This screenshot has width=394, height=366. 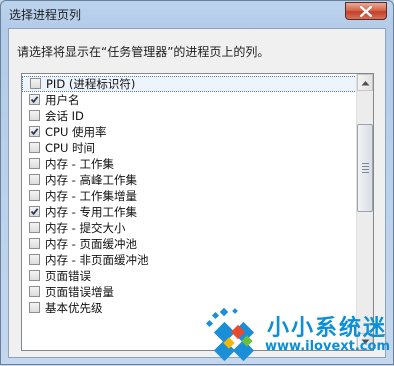 What do you see at coordinates (143, 52) in the screenshot?
I see `instruction-text: 请选择将显示在“任务管理器”的进程页上的列。` at bounding box center [143, 52].